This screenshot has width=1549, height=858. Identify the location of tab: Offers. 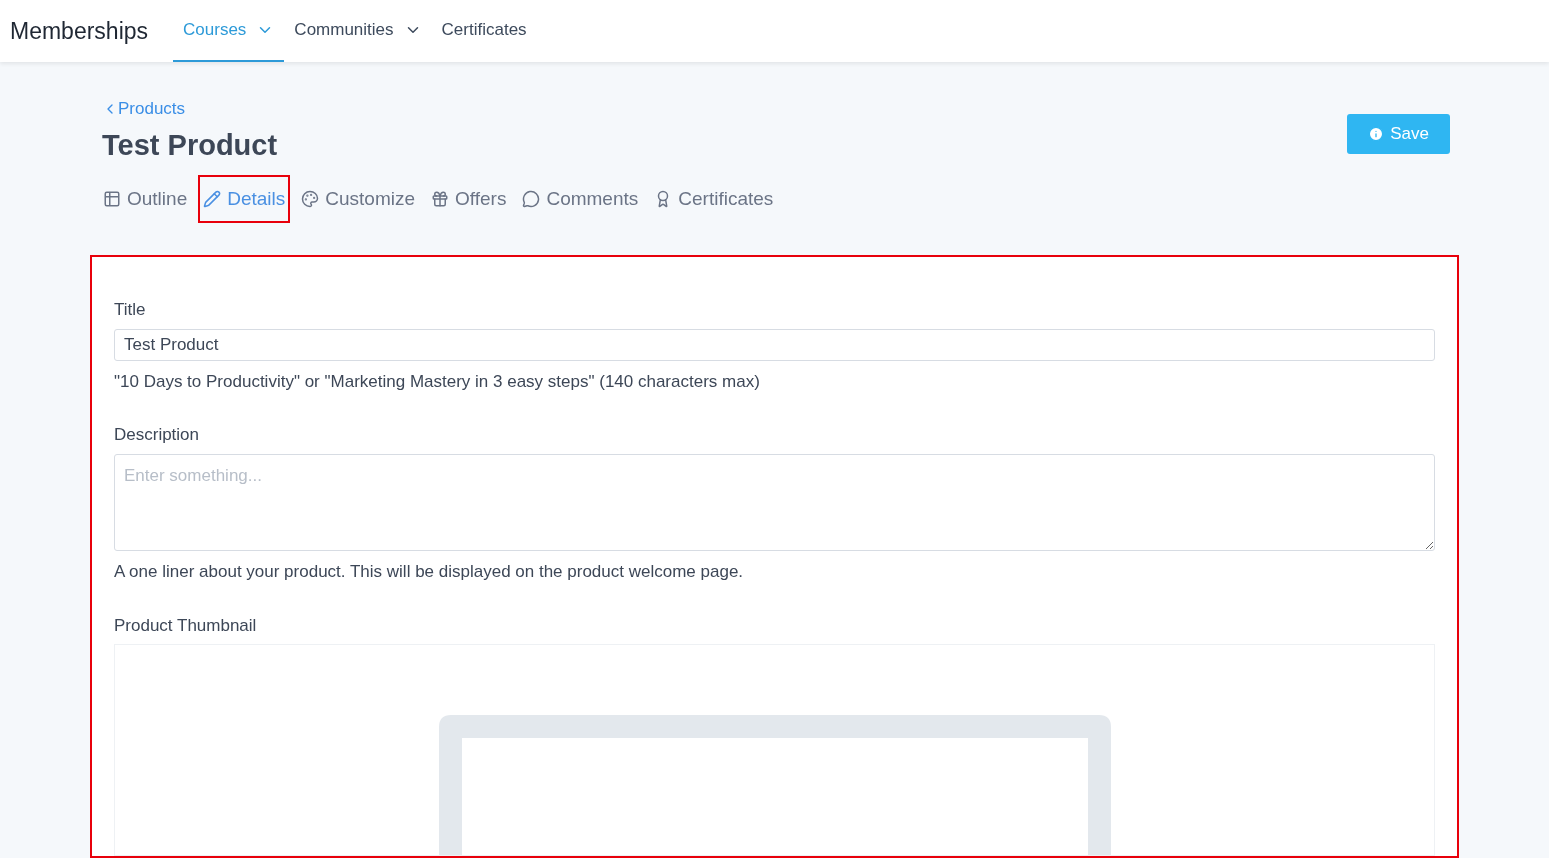
(469, 199).